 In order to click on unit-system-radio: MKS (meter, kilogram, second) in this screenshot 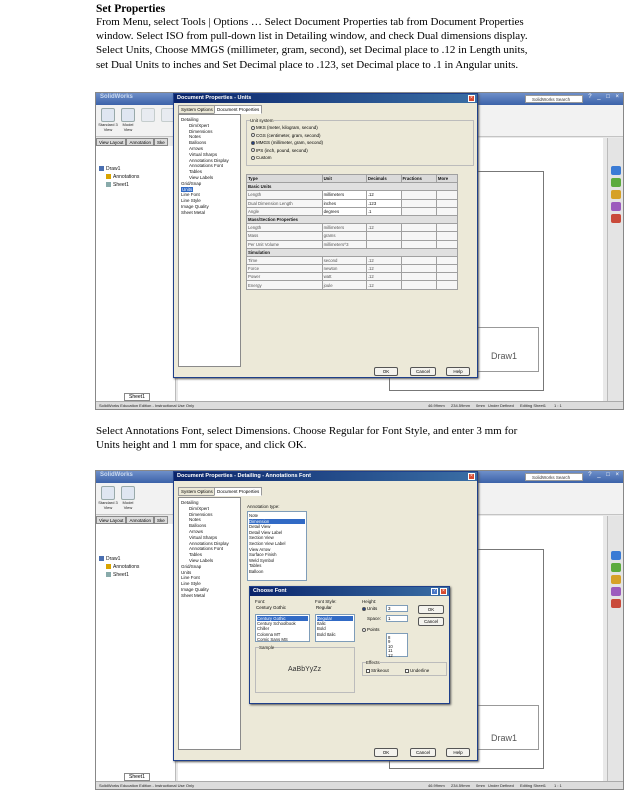, I will do `click(284, 127)`.